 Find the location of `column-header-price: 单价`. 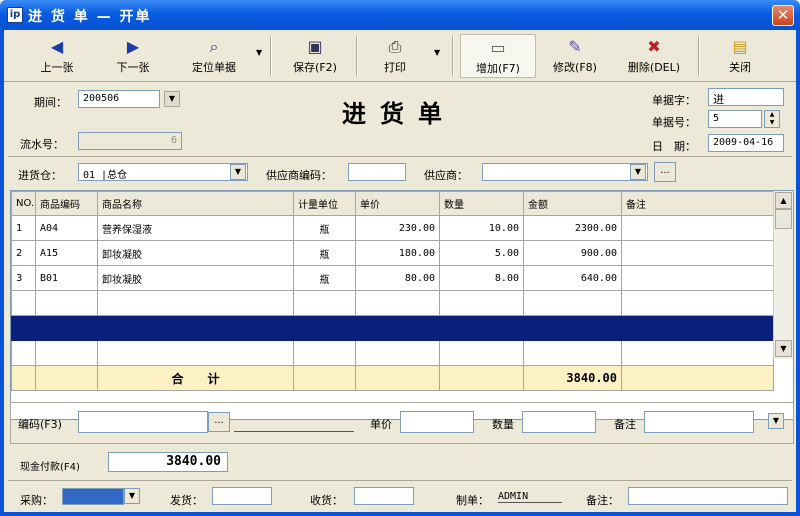

column-header-price: 单价 is located at coordinates (397, 203).